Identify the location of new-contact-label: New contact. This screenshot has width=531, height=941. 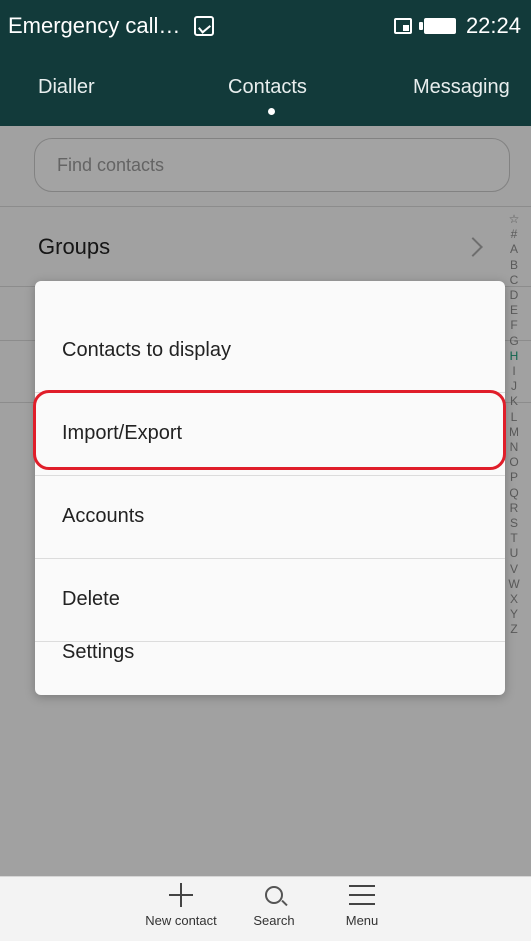
(181, 920).